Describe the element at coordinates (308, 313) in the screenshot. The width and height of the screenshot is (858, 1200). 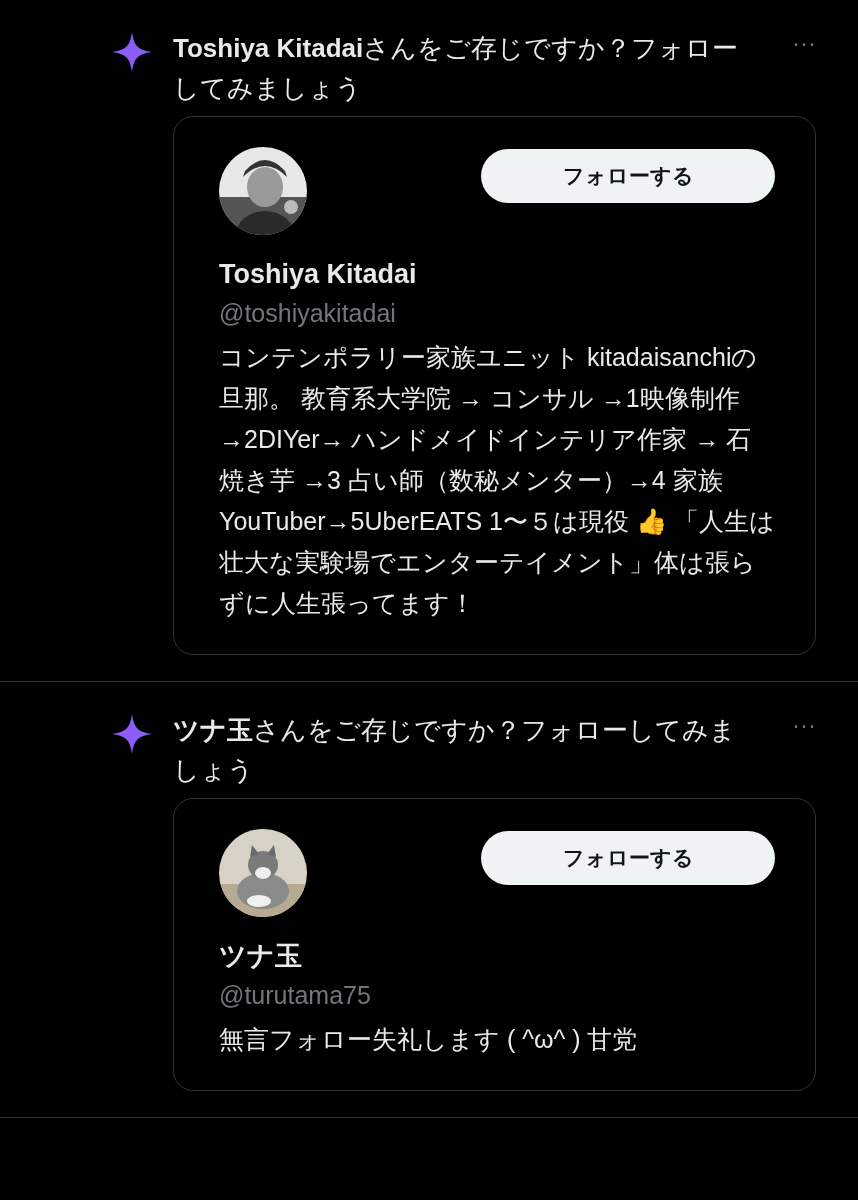
I see `user-handle: @toshiyakitadai` at that location.